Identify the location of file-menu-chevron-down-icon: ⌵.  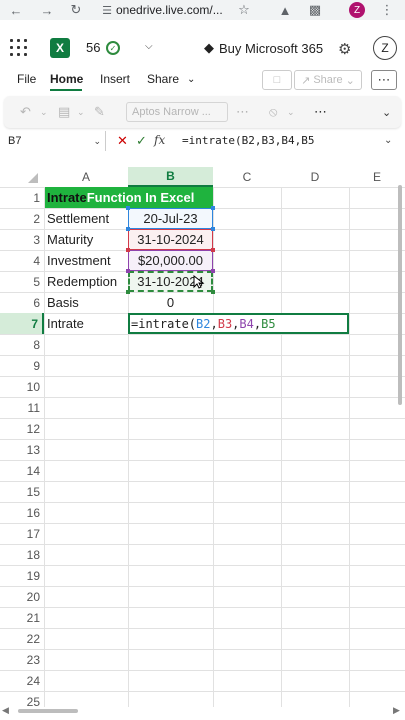
(149, 46).